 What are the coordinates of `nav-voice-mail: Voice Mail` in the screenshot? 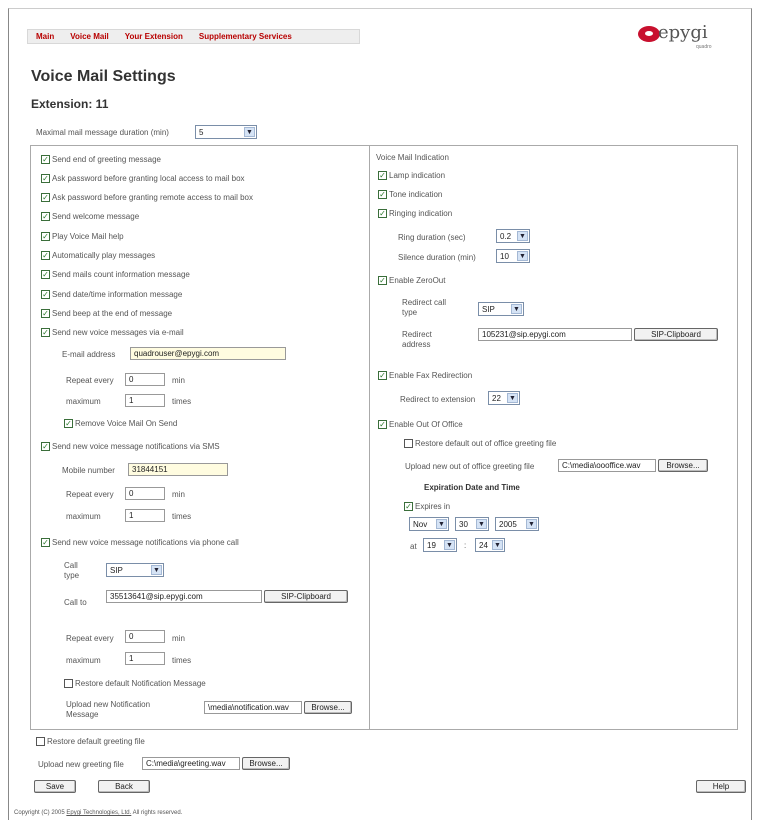 It's located at (89, 36).